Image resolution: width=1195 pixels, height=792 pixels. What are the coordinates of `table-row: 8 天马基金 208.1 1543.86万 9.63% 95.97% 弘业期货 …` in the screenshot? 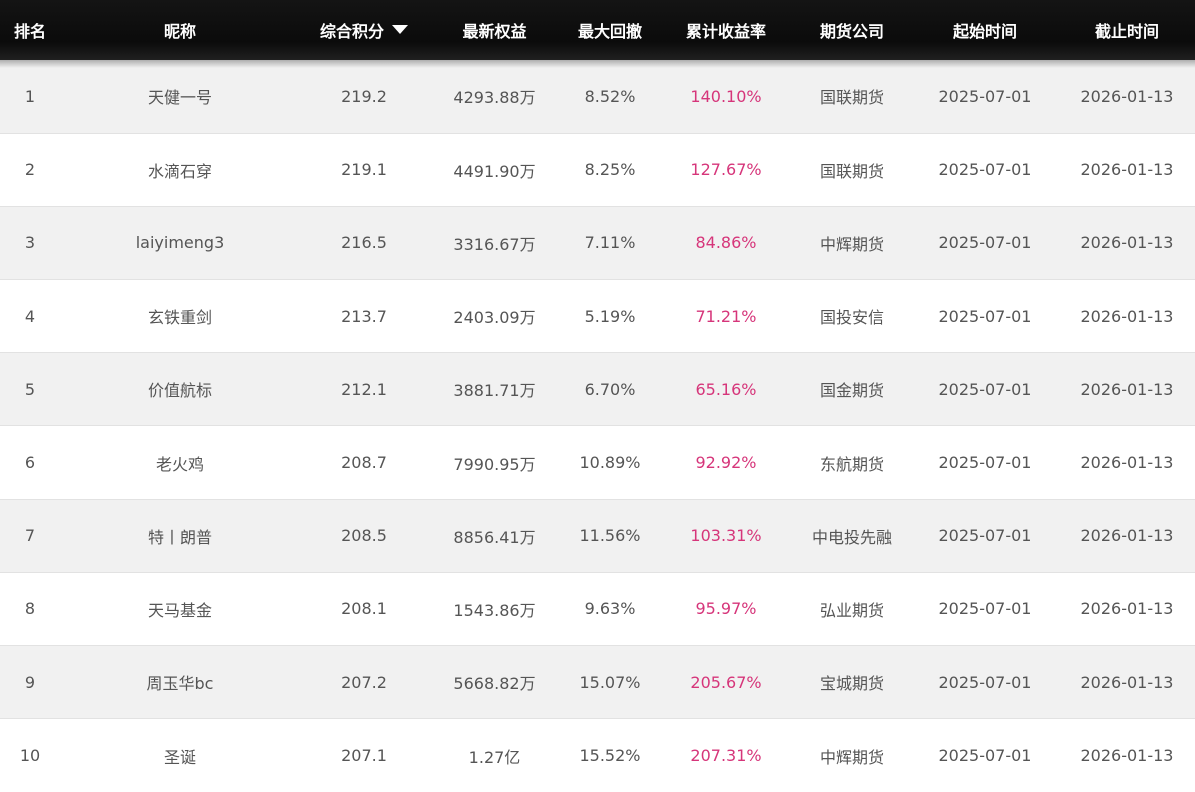 It's located at (597, 609).